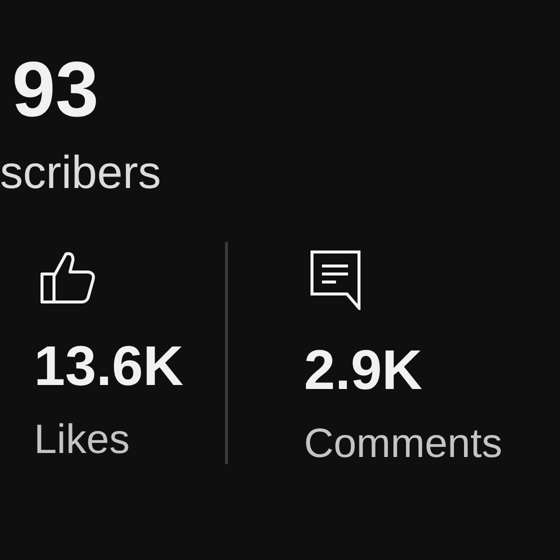 This screenshot has height=560, width=560. What do you see at coordinates (56, 89) in the screenshot?
I see `subscriber-count: 93` at bounding box center [56, 89].